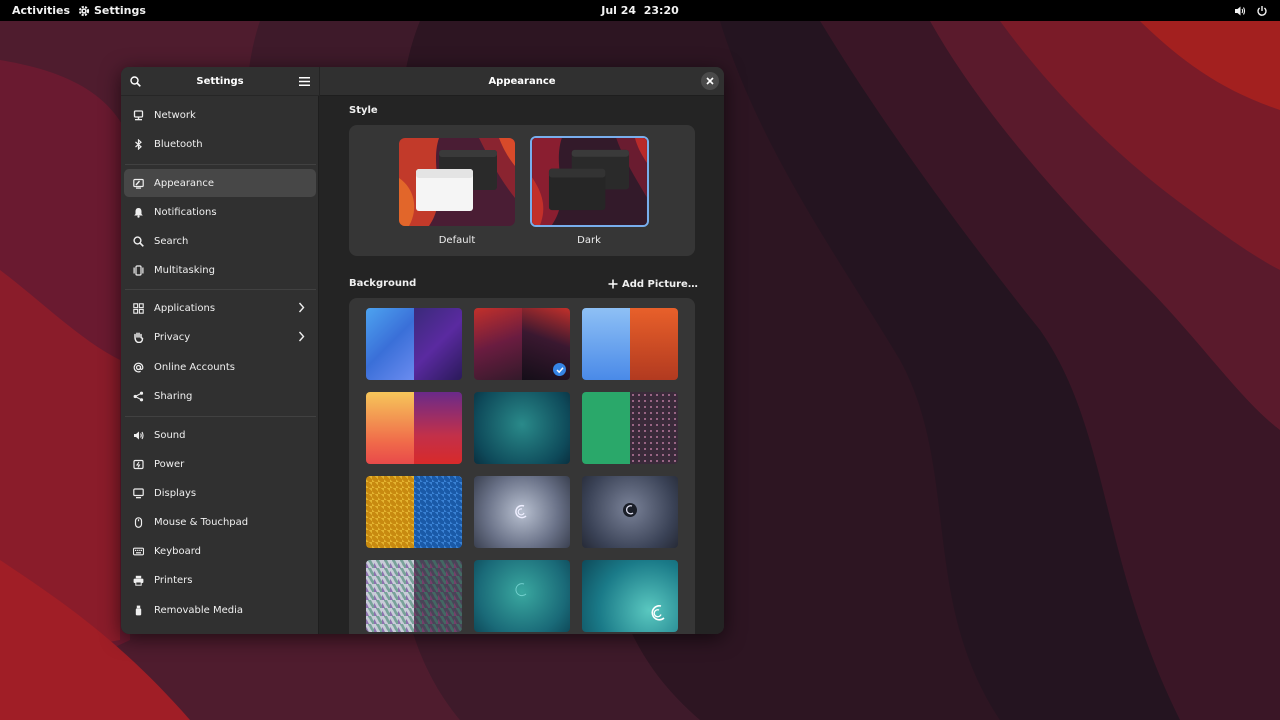  I want to click on keyboard-icon, so click(138, 551).